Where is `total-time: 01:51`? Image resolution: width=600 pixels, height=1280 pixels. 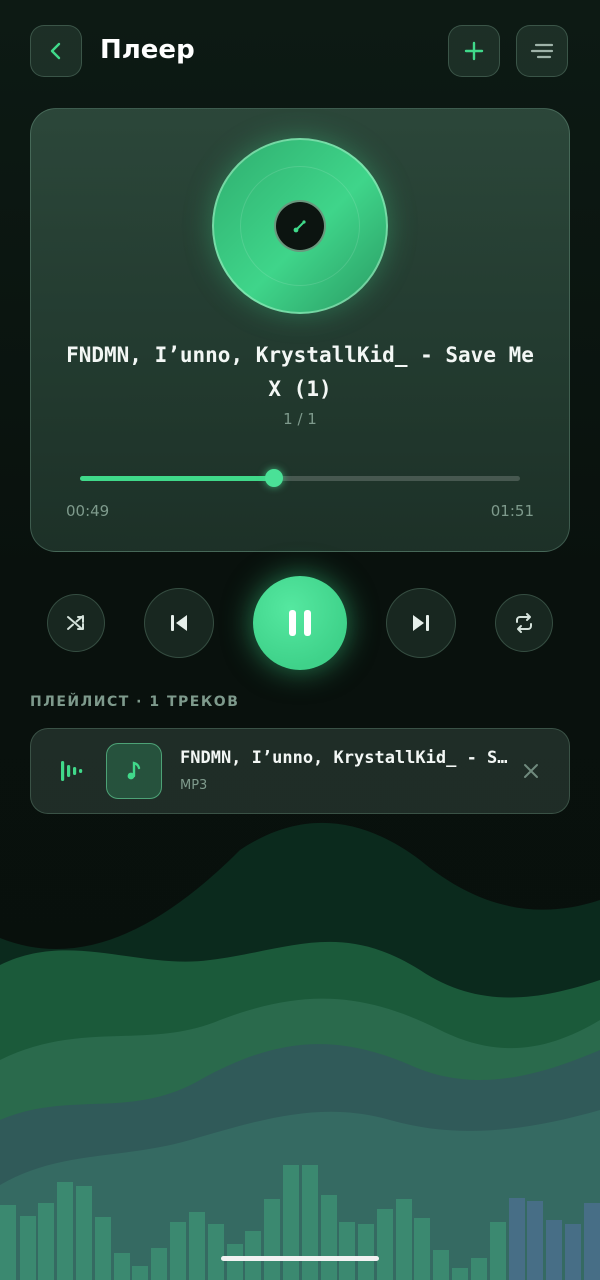
total-time: 01:51 is located at coordinates (512, 511).